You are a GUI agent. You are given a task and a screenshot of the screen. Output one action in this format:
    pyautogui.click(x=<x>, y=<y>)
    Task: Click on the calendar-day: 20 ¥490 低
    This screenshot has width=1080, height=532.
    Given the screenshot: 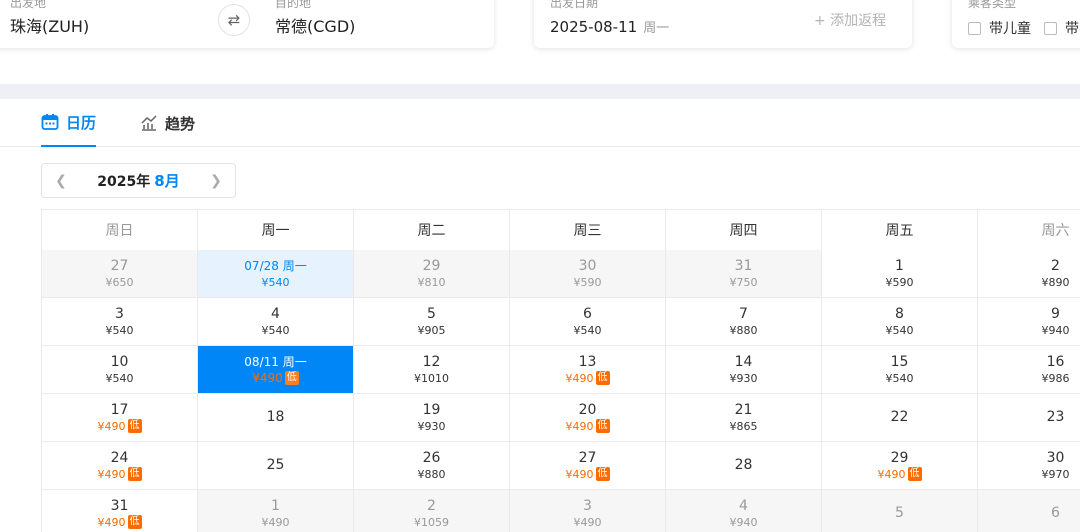 What is the action you would take?
    pyautogui.click(x=588, y=418)
    